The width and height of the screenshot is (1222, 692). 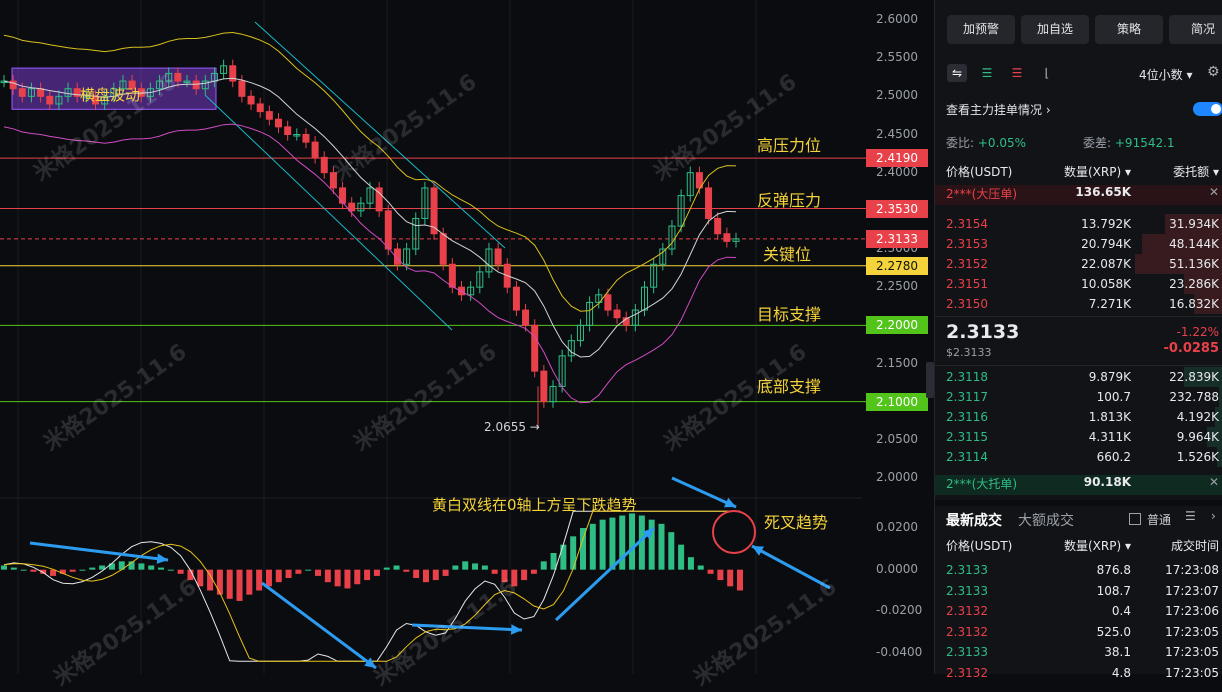 What do you see at coordinates (1161, 75) in the screenshot?
I see `decimals-value: 4位小数` at bounding box center [1161, 75].